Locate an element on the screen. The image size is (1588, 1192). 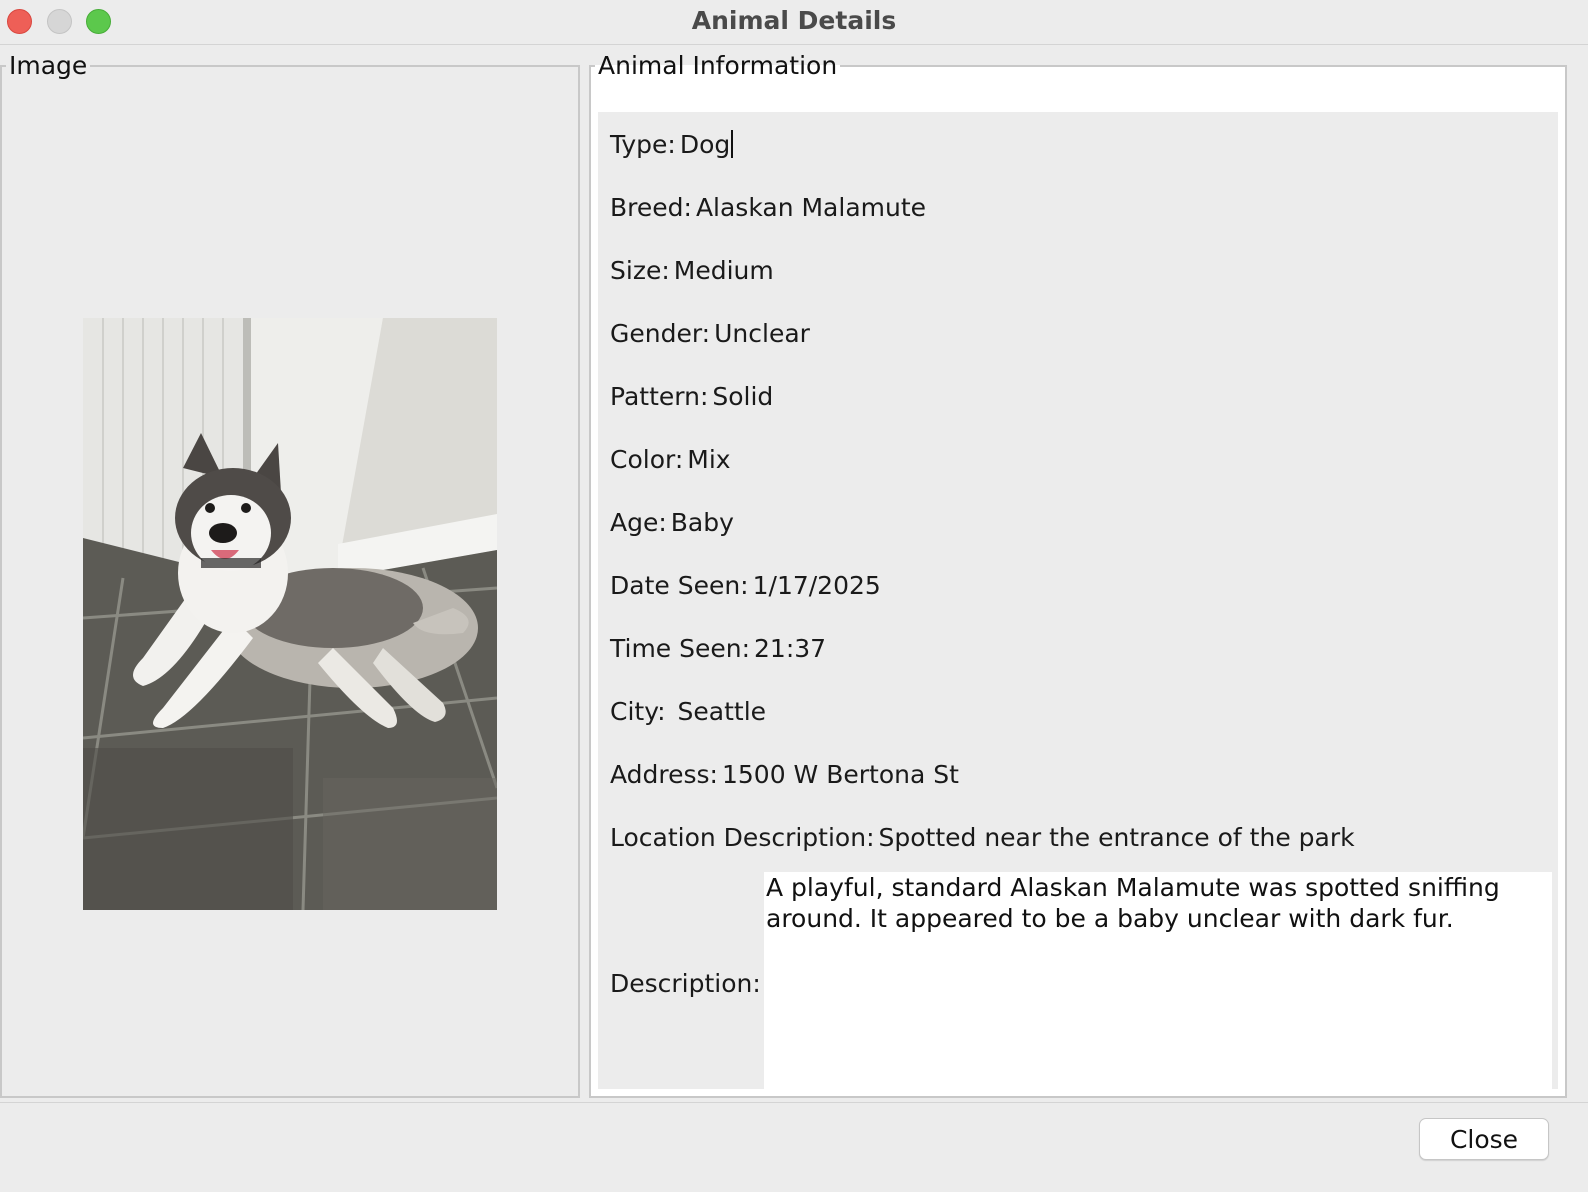
field-date-seen: Date Seen: 1/17/2025 is located at coordinates (745, 585).